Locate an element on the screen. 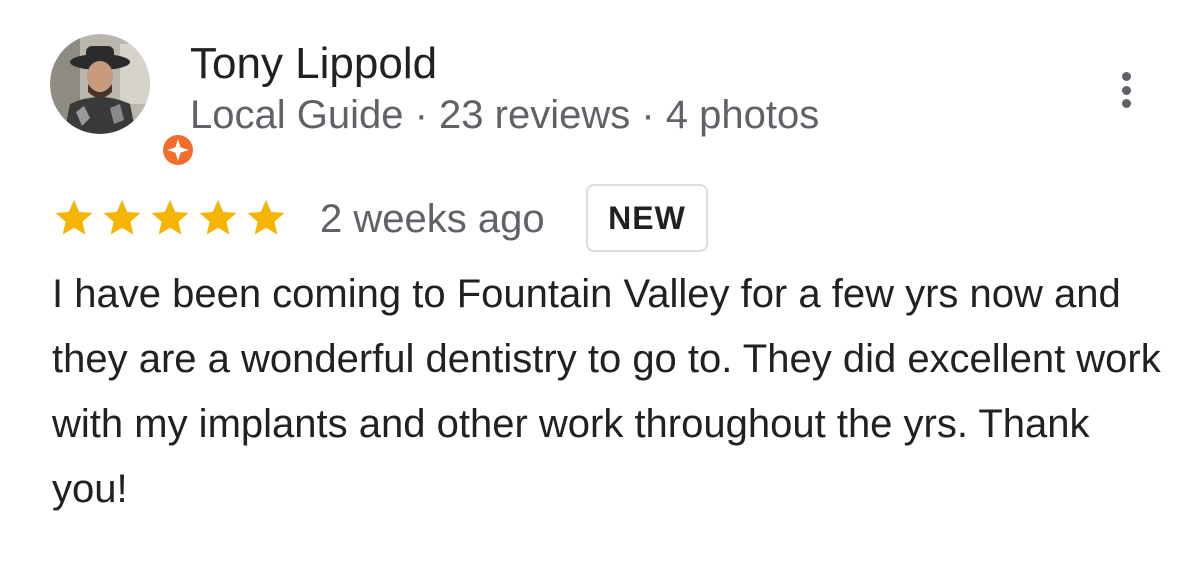 The width and height of the screenshot is (1200, 571). reviewer-avatar is located at coordinates (123, 101).